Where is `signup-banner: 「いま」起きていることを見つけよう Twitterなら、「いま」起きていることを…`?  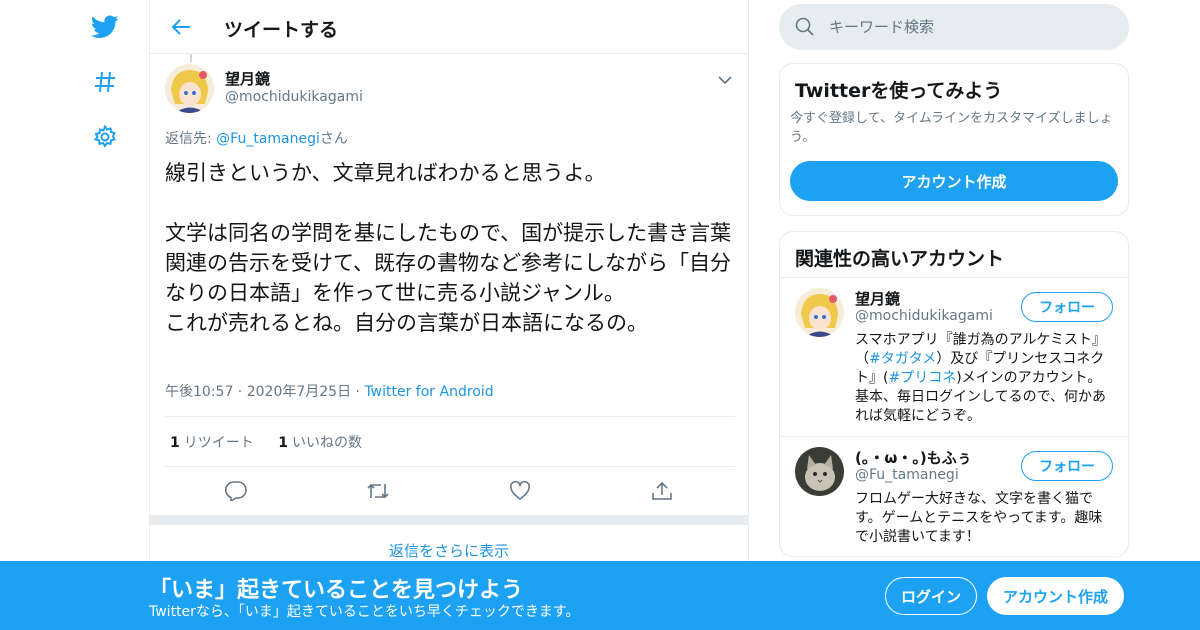
signup-banner: 「いま」起きていることを見つけよう Twitterなら、「いま」起きていることを… is located at coordinates (600, 595).